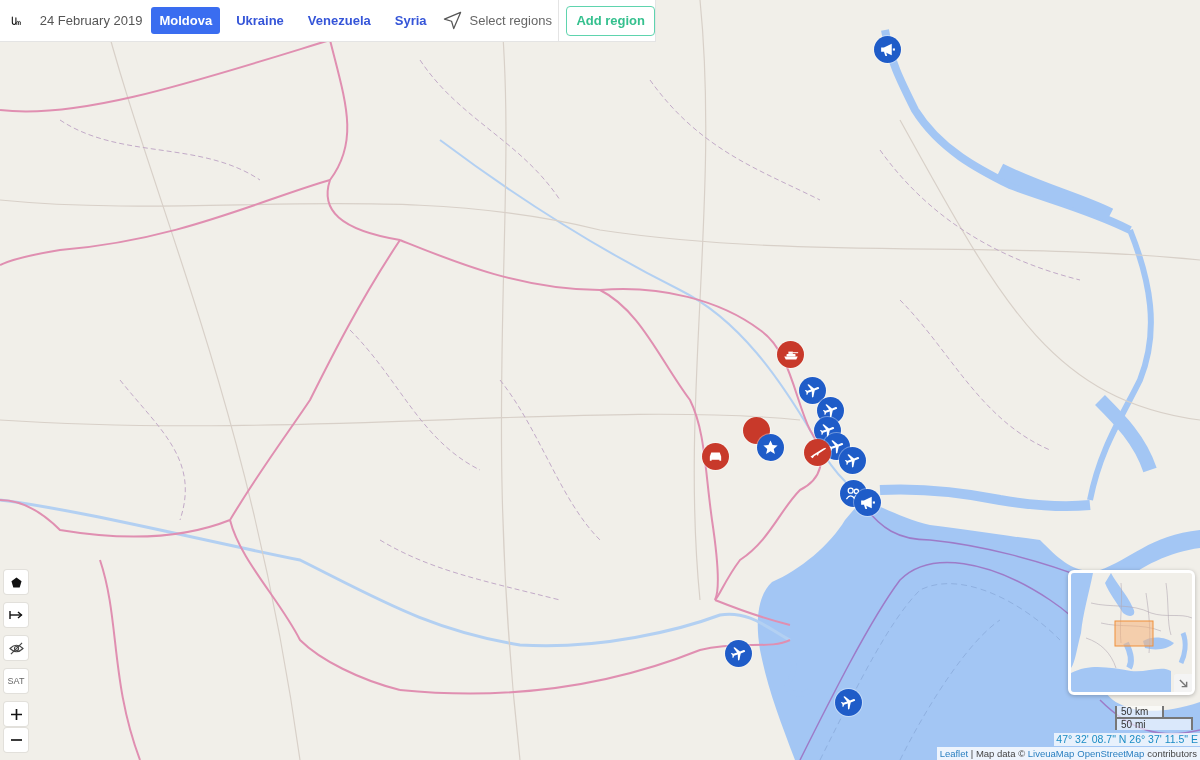 Image resolution: width=1200 pixels, height=760 pixels. I want to click on scale-bar: 50 km, so click(1139, 712).